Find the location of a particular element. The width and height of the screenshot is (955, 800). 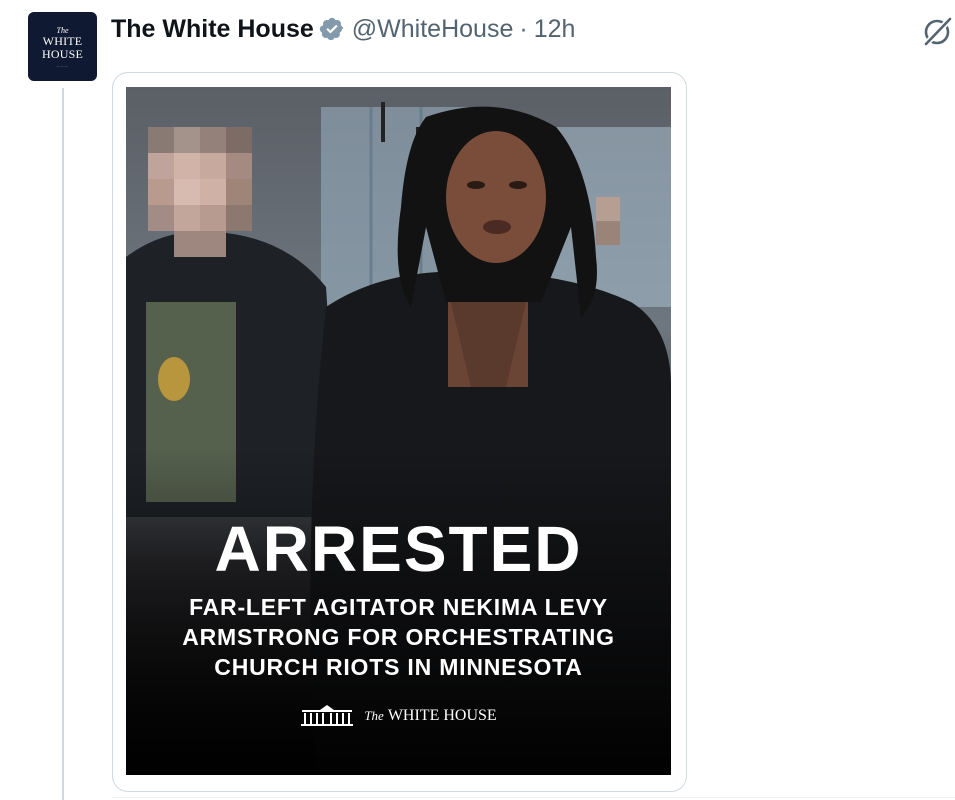

avatar: The WHITE HOUSE ——— is located at coordinates (62, 46).